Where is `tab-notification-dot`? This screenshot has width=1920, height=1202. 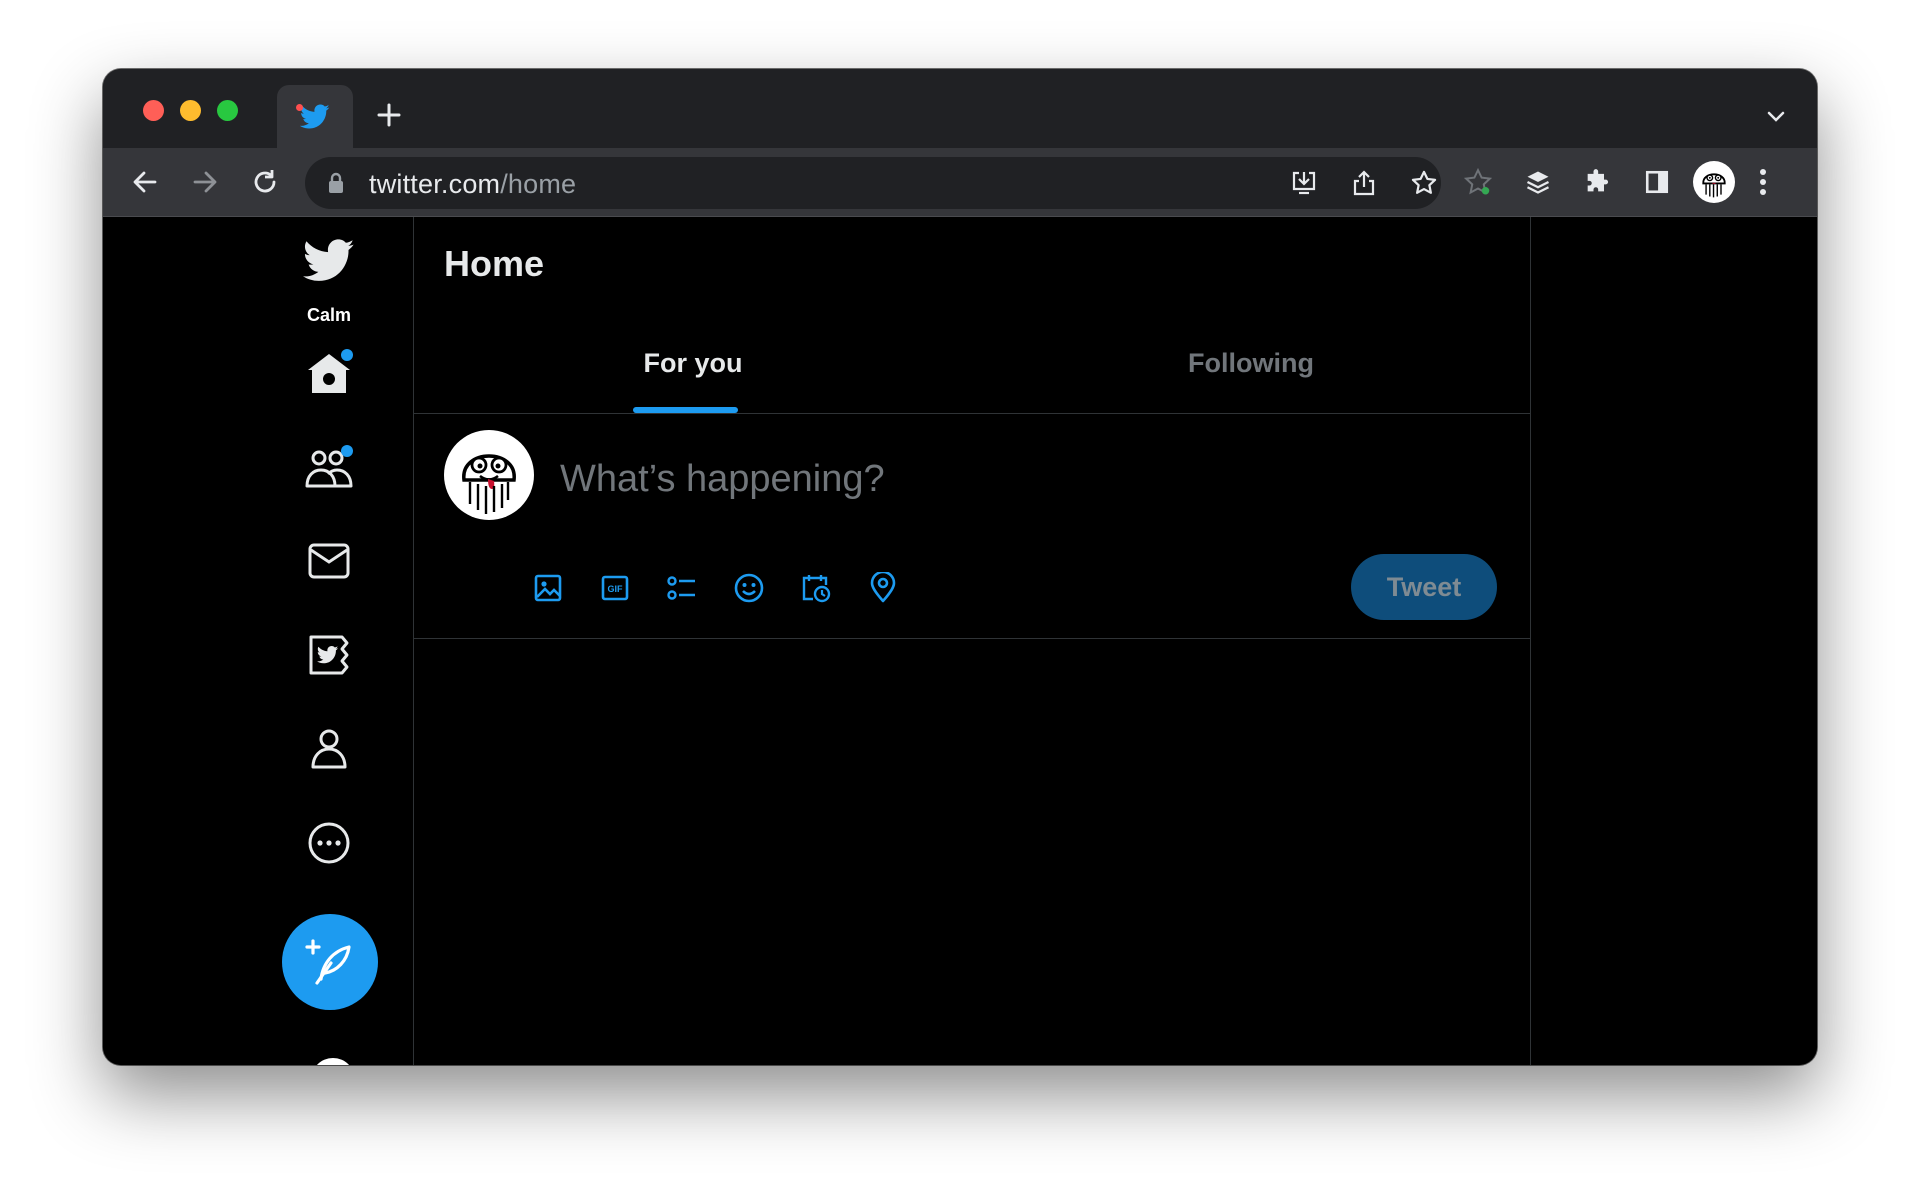
tab-notification-dot is located at coordinates (299, 107).